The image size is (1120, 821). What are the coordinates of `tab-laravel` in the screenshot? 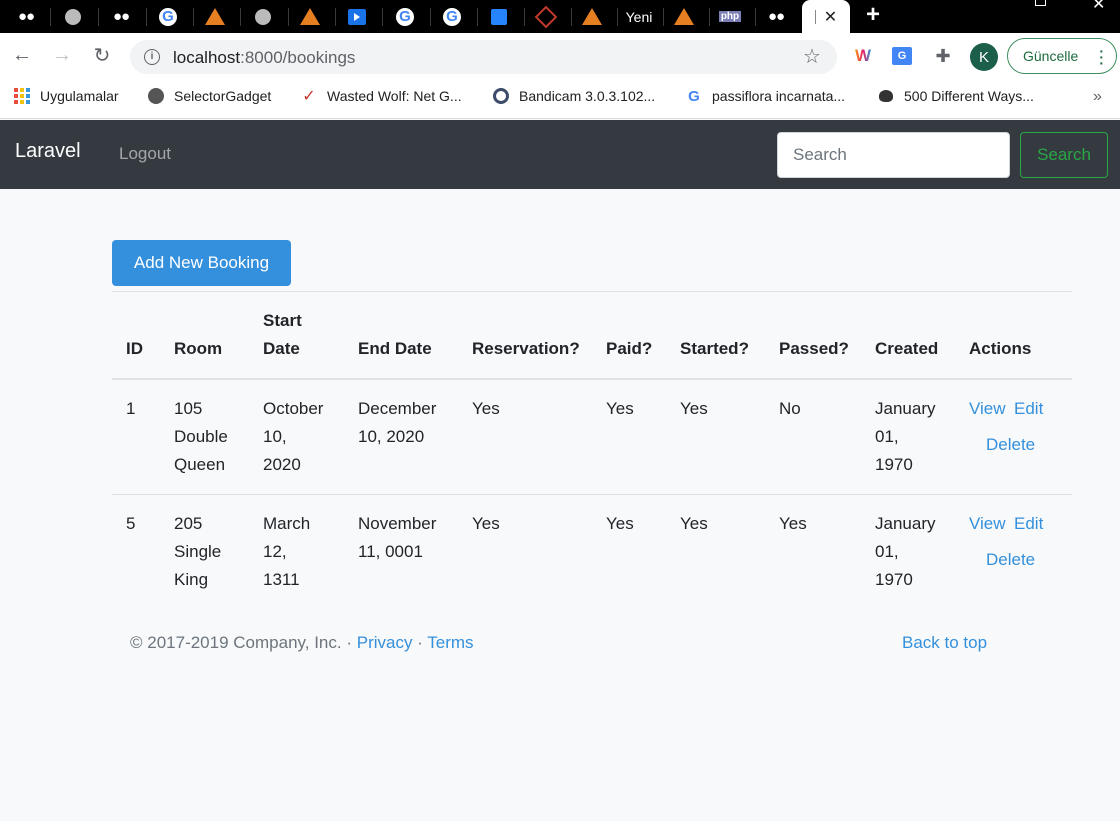 It's located at (546, 16).